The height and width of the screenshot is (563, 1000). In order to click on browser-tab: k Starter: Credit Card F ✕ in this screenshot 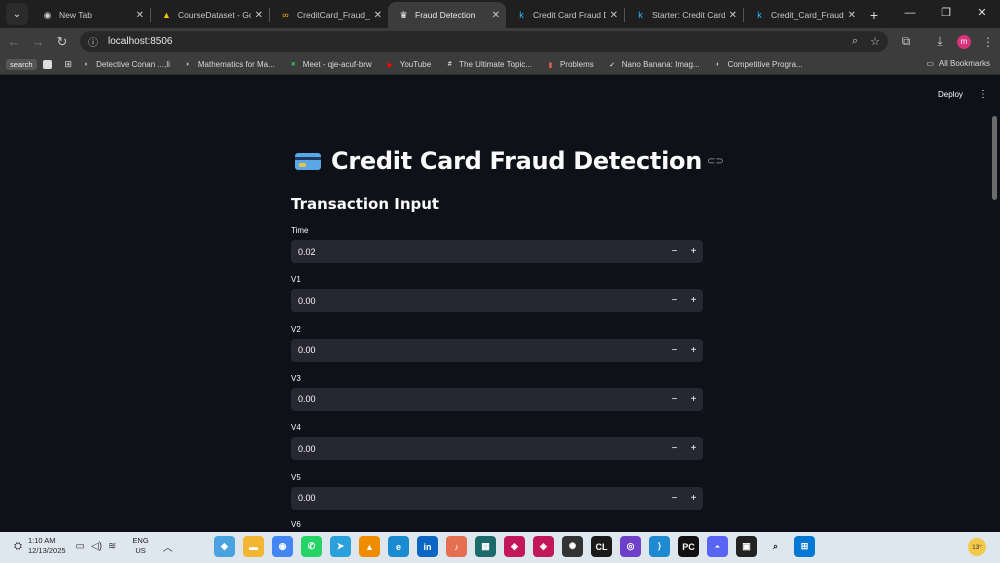, I will do `click(684, 15)`.